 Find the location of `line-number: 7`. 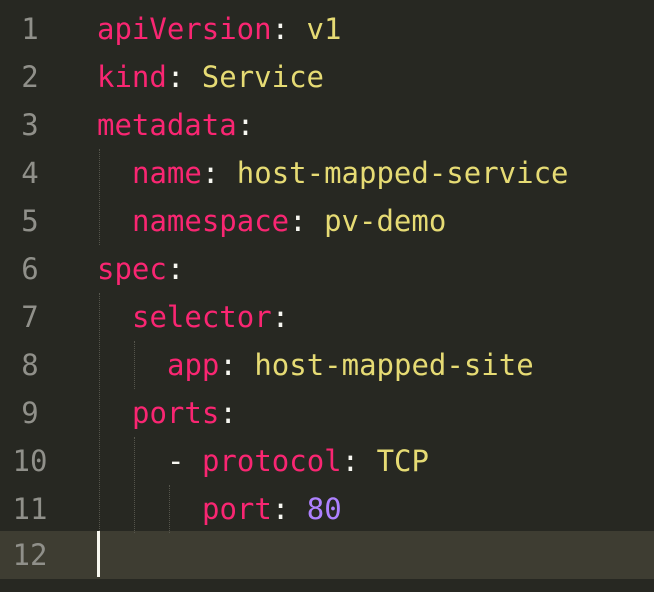

line-number: 7 is located at coordinates (30, 317).